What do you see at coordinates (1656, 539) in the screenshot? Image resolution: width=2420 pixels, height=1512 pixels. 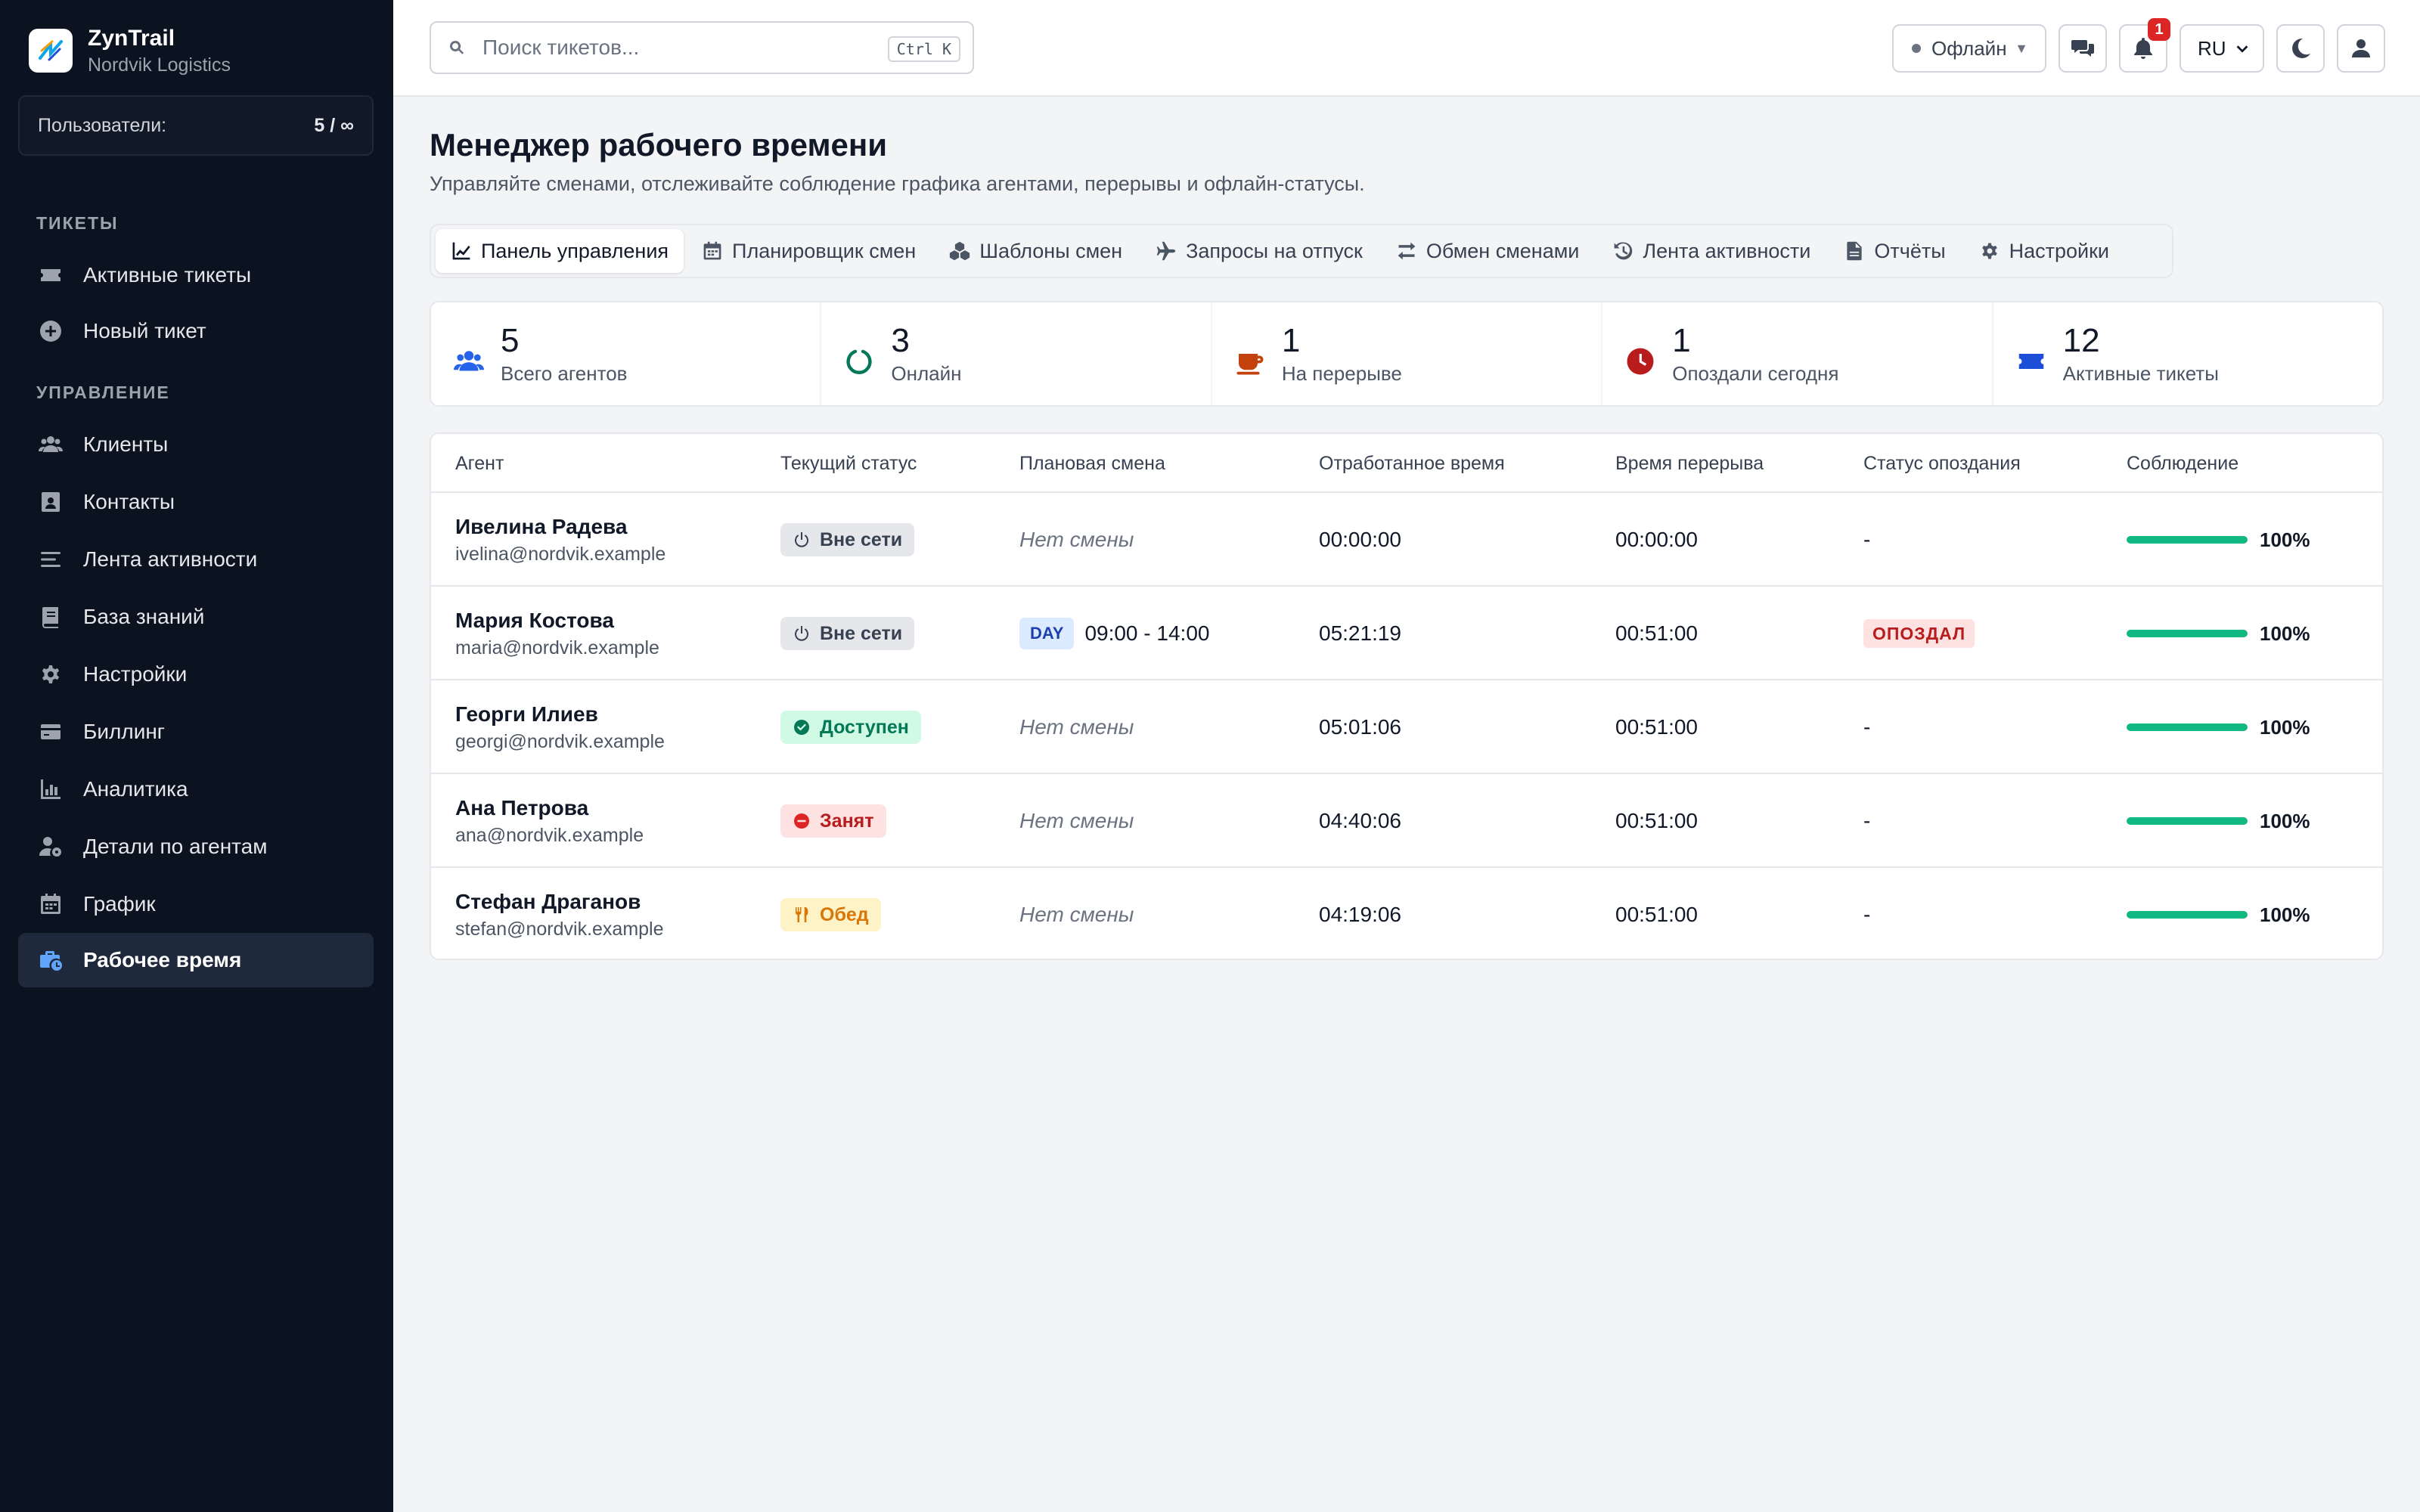 I see `break-time: 00:00:00` at bounding box center [1656, 539].